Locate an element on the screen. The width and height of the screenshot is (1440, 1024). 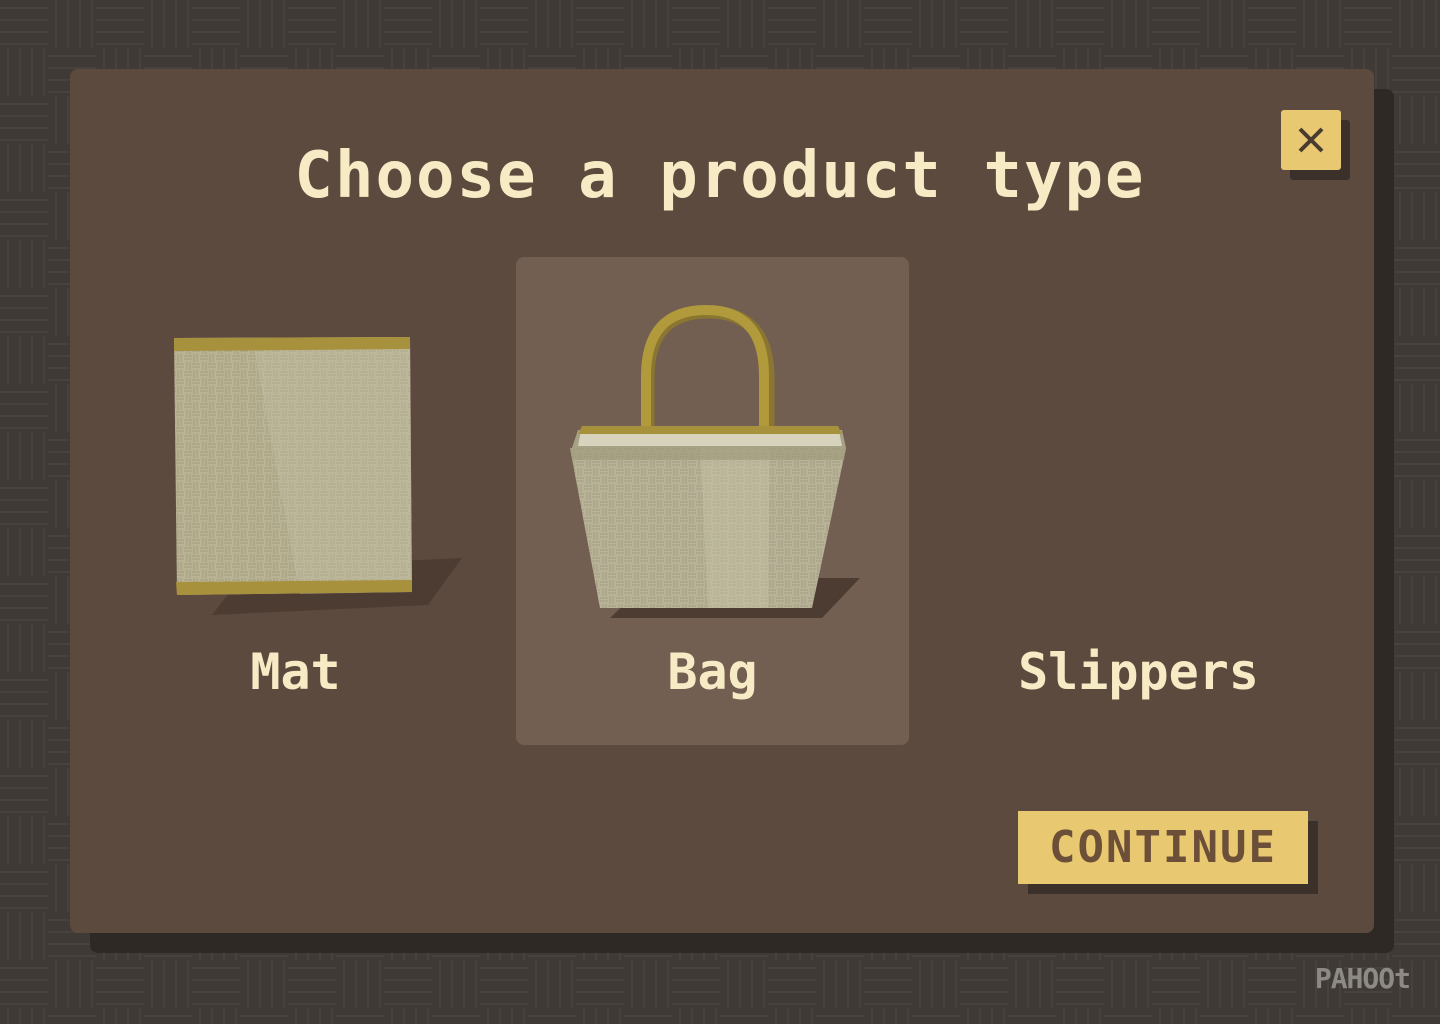
option-label-slippers: Slippers is located at coordinates (1138, 672).